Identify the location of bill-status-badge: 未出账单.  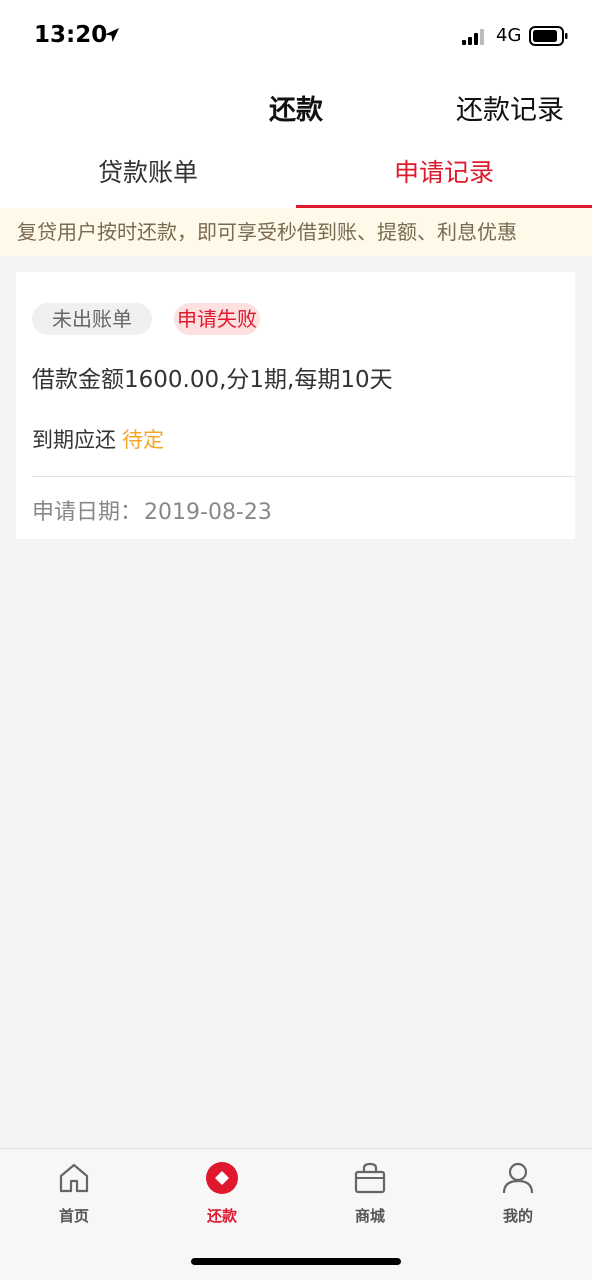
(92, 319).